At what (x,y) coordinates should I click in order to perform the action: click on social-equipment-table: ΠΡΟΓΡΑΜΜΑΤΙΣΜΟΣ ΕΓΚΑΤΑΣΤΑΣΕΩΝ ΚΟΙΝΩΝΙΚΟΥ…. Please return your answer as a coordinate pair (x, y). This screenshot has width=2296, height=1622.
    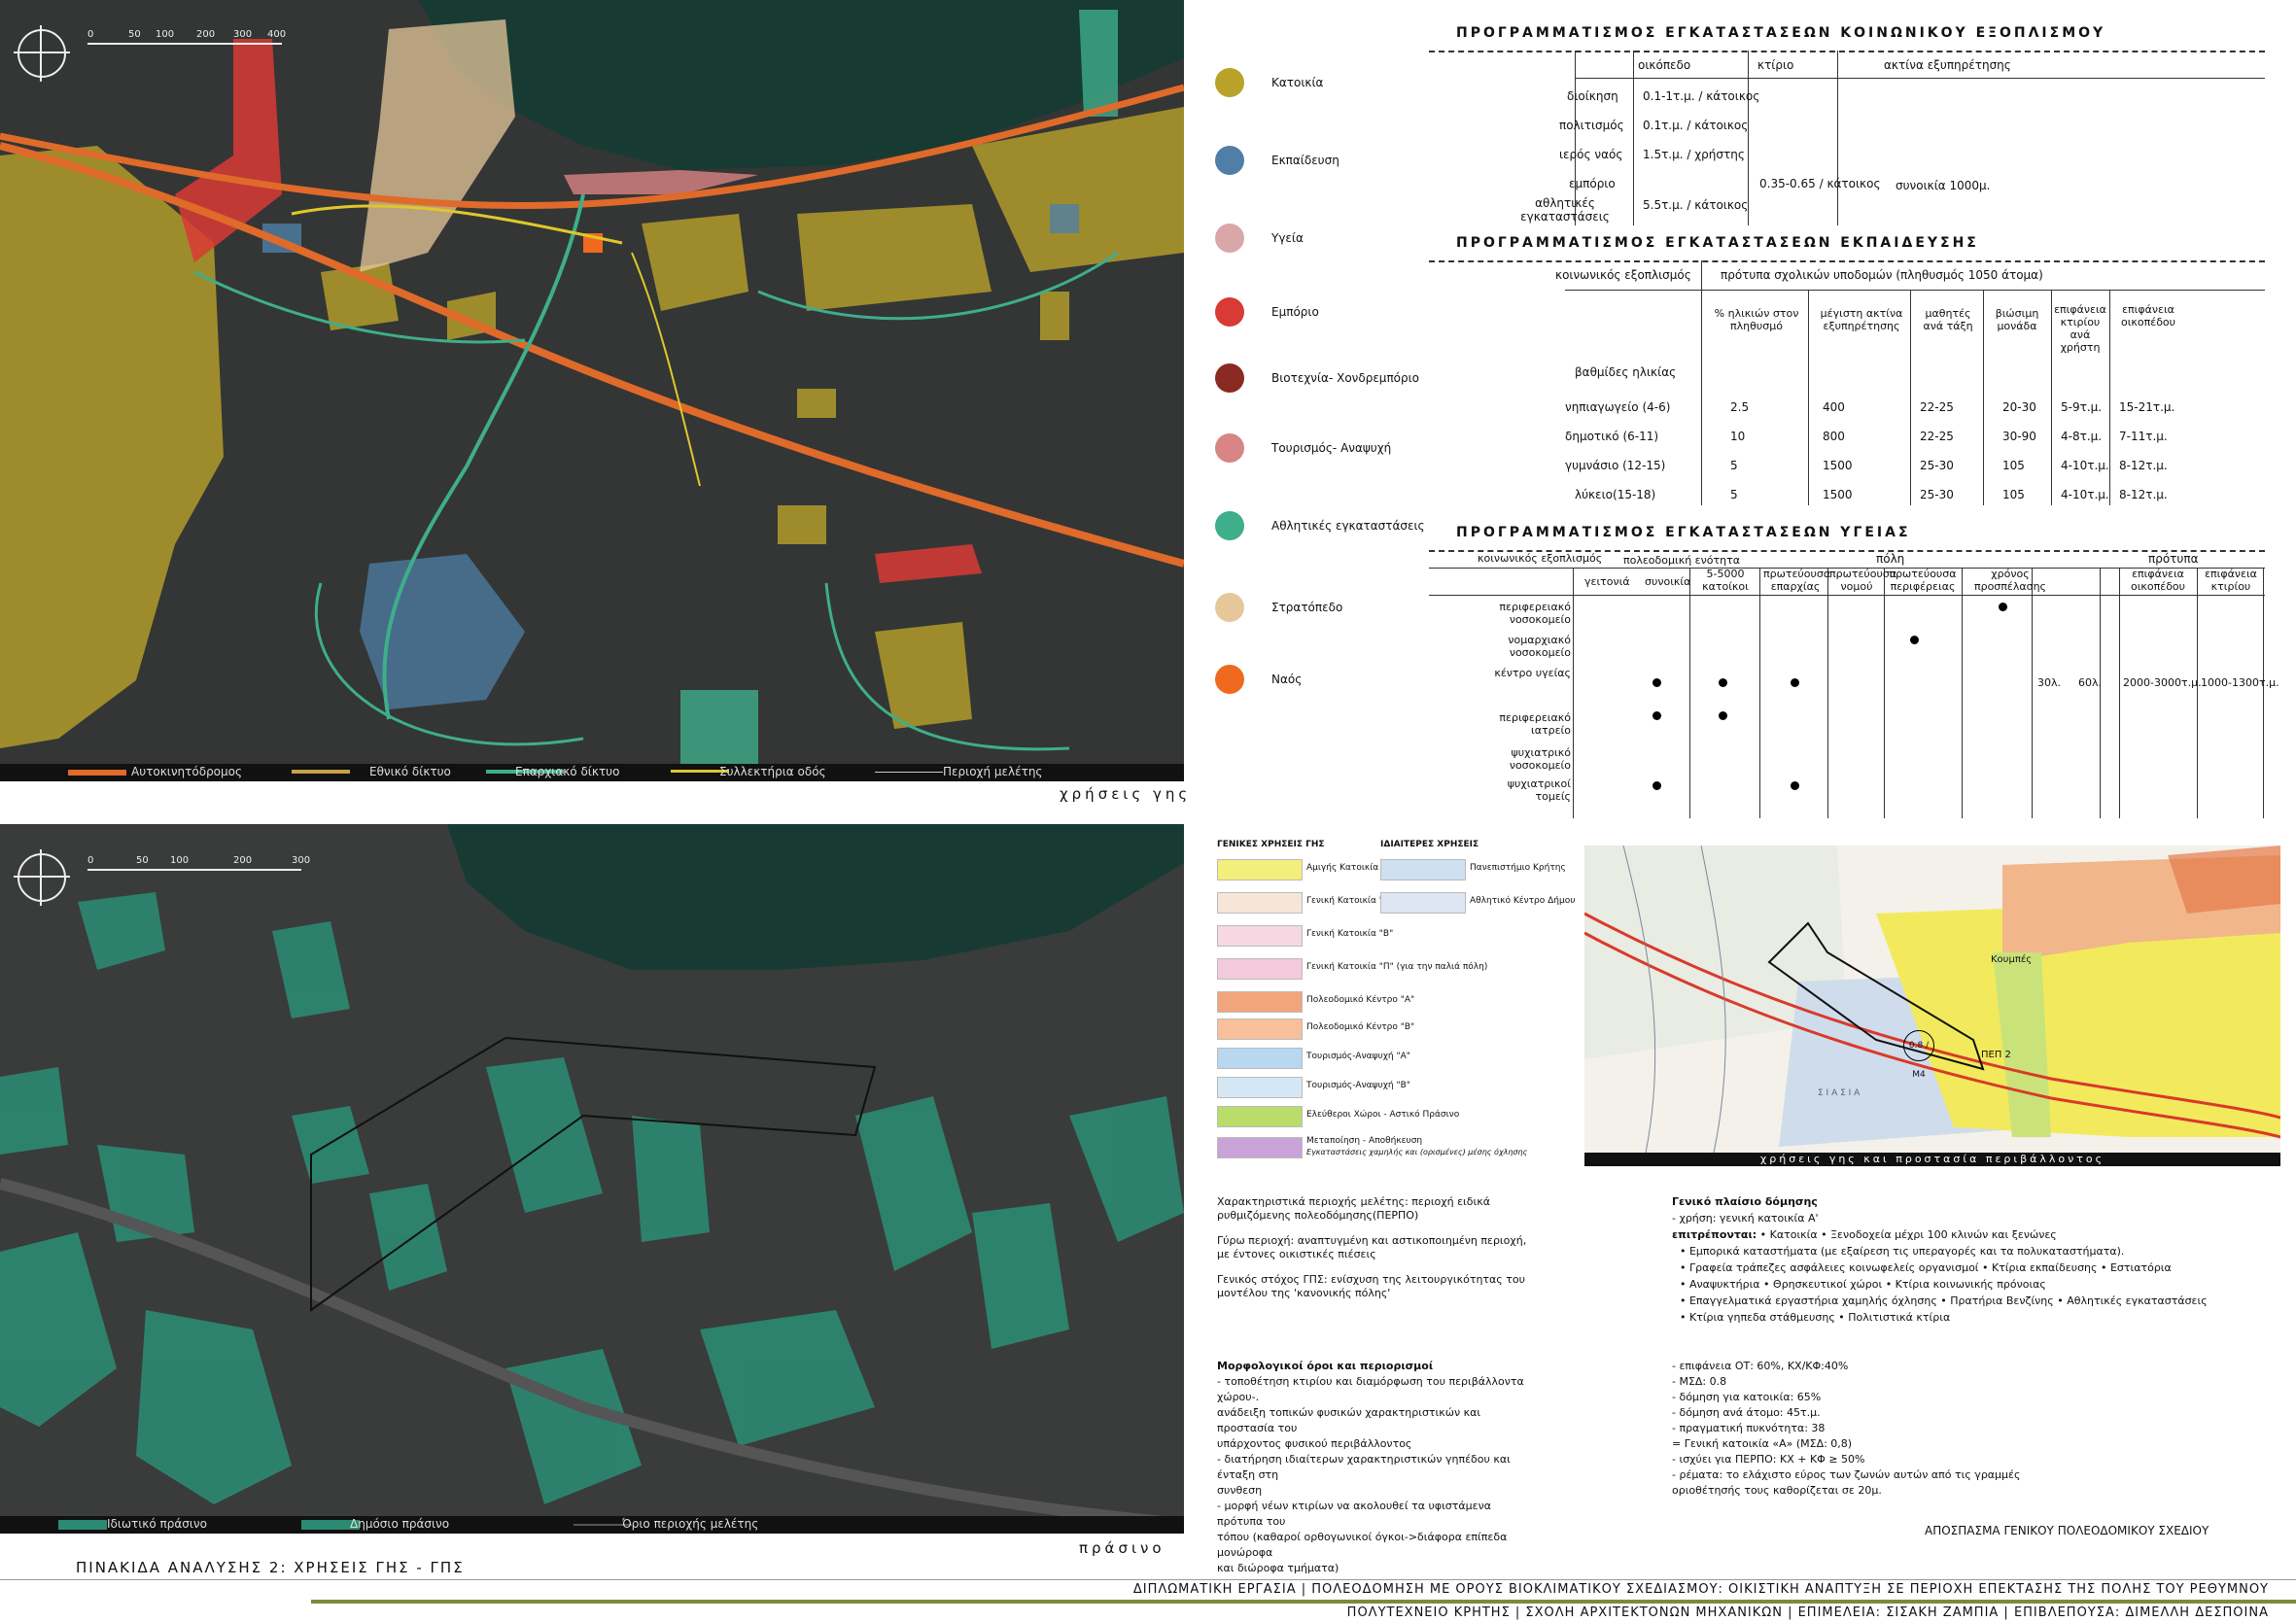
    Looking at the image, I should click on (1856, 122).